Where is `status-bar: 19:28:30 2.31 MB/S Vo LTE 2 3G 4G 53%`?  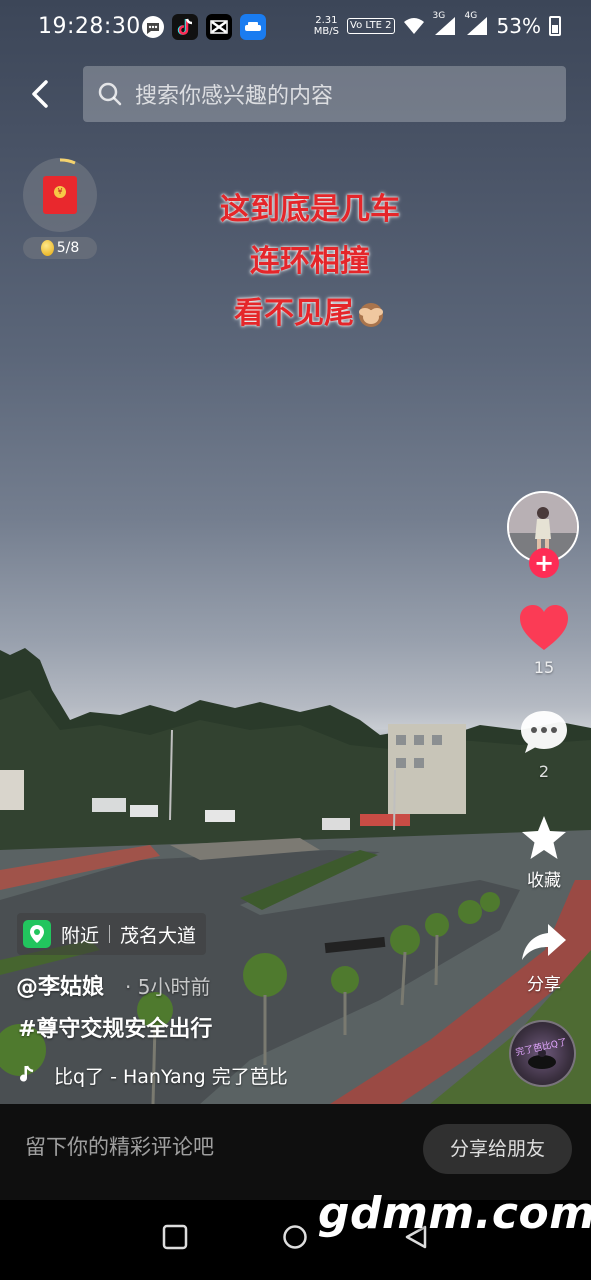 status-bar: 19:28:30 2.31 MB/S Vo LTE 2 3G 4G 53% is located at coordinates (295, 28).